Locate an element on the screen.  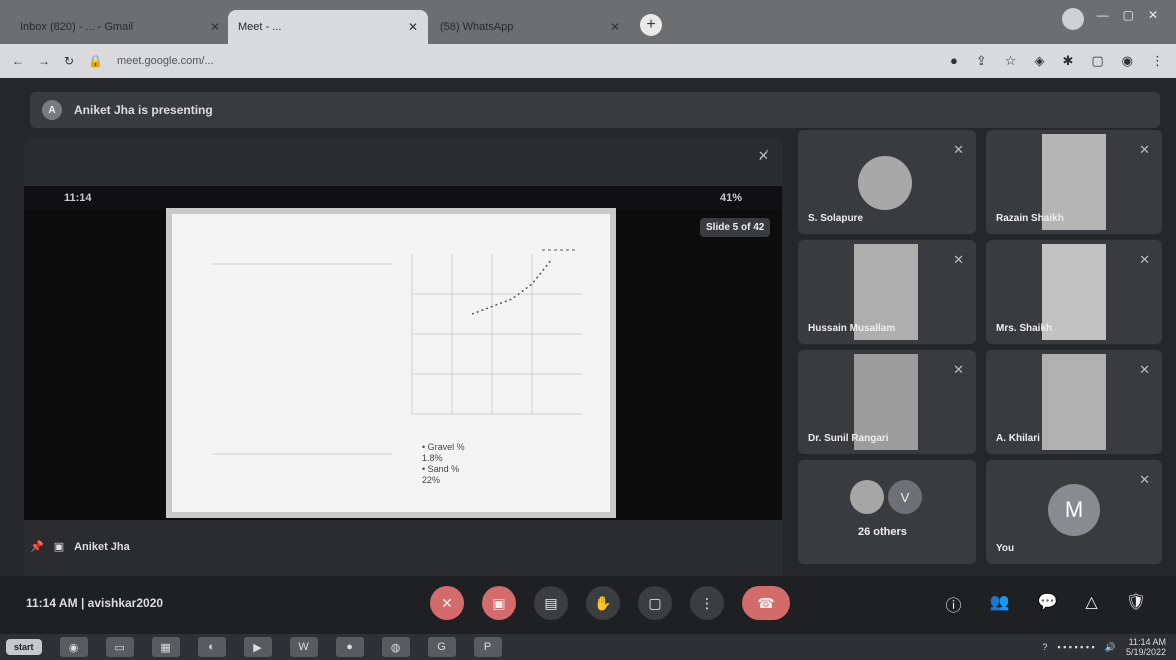
puzzle-icon: ✱ is located at coordinates (1067, 61).